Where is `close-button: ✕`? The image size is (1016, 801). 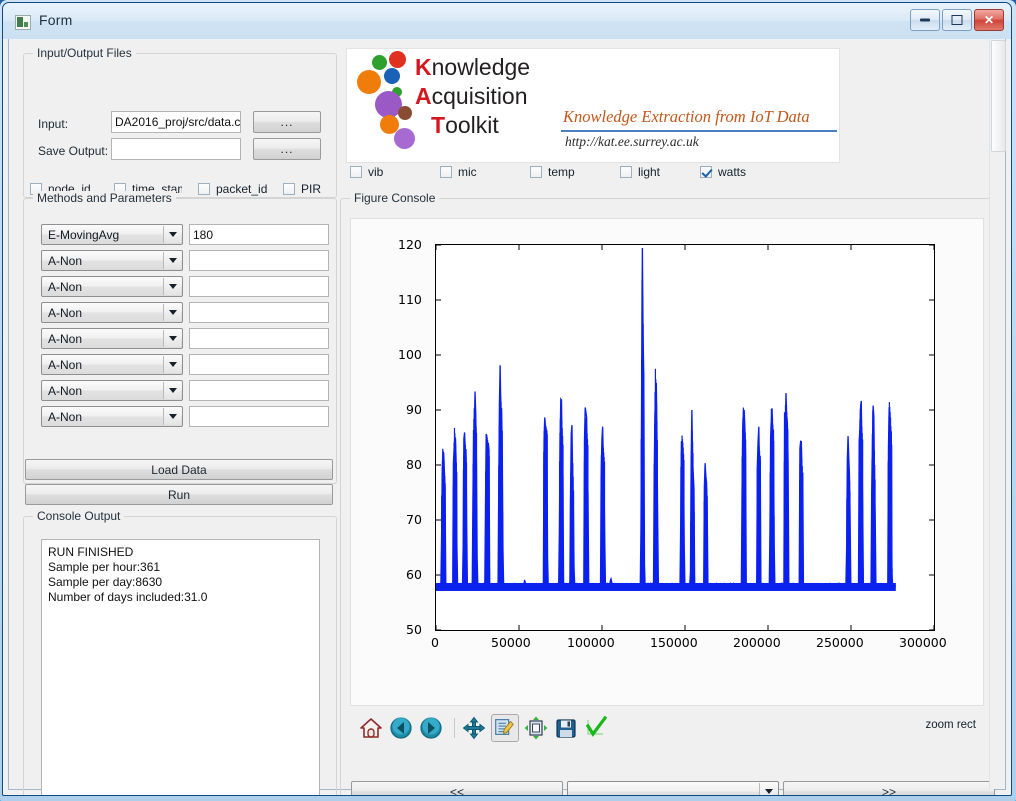 close-button: ✕ is located at coordinates (989, 20).